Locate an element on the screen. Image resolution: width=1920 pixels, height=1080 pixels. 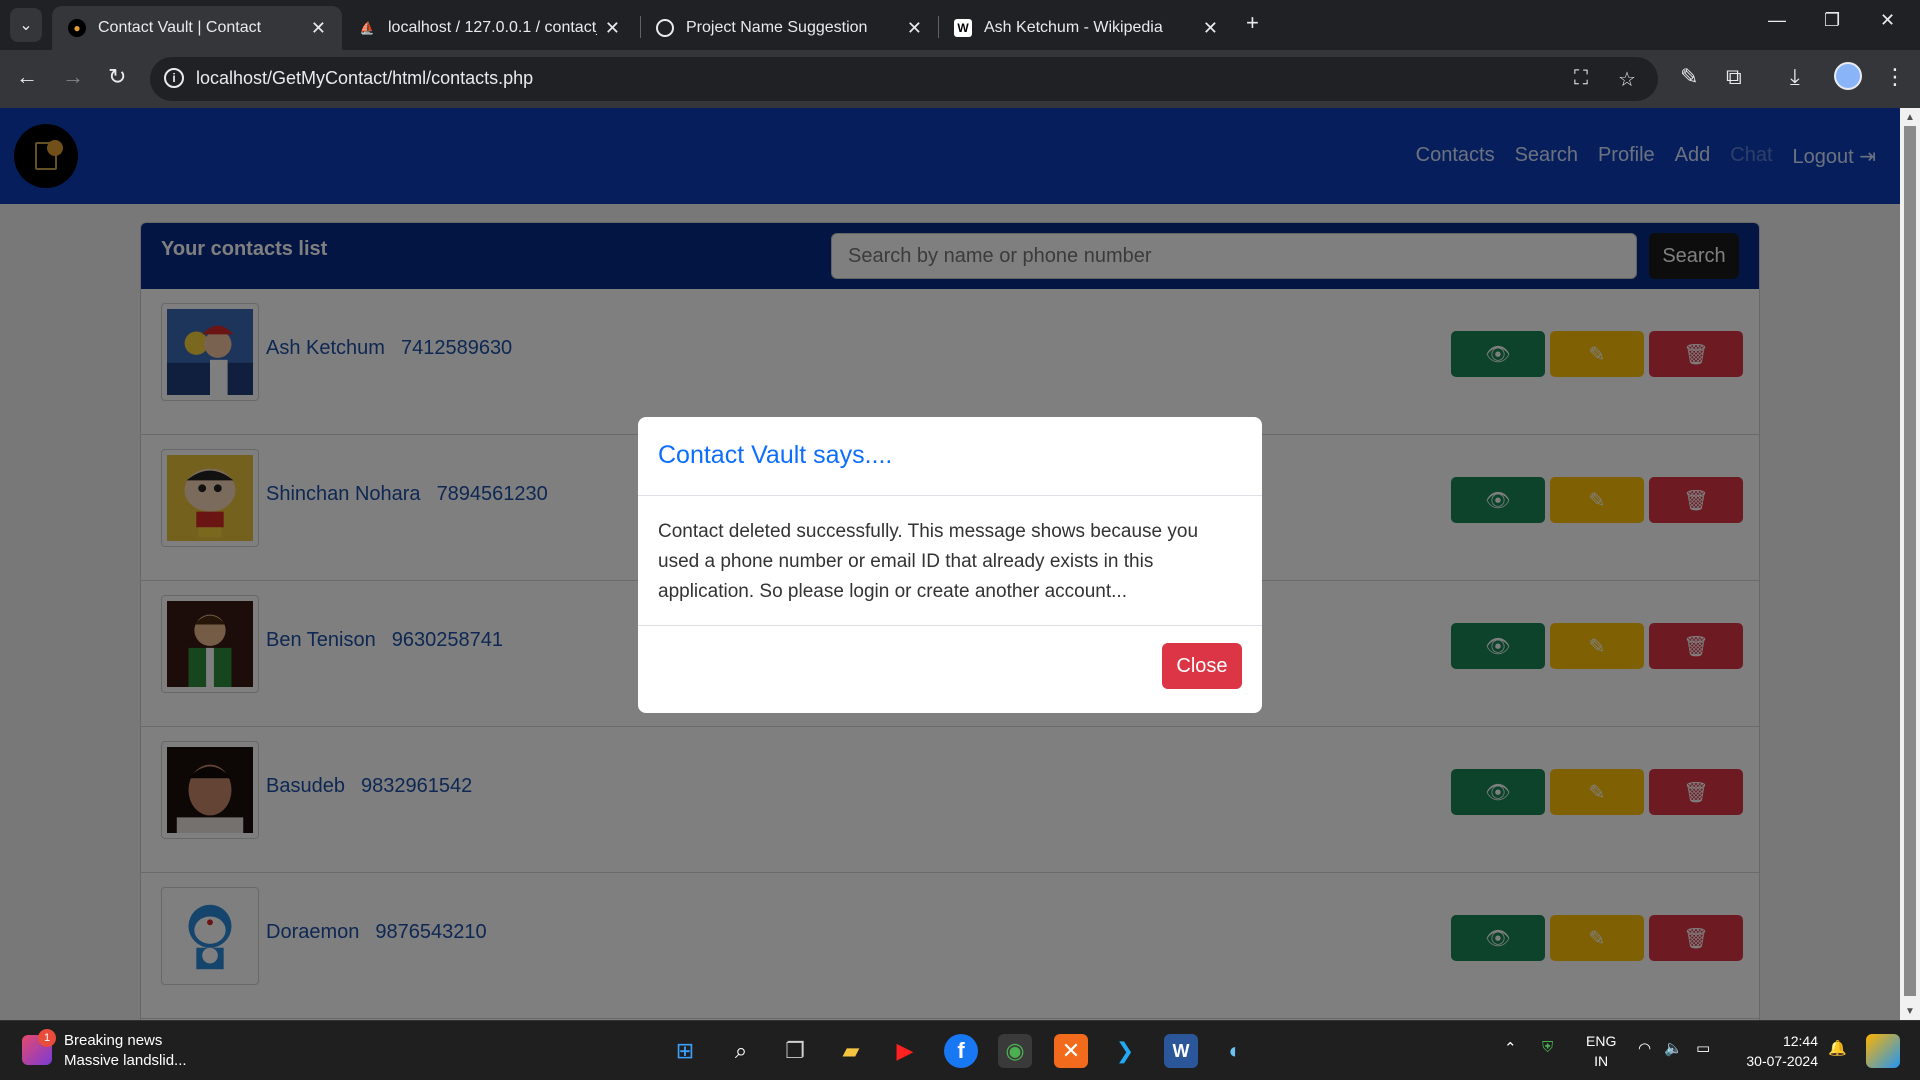
notification-bell-icon: 🔔 is located at coordinates (1837, 1048).